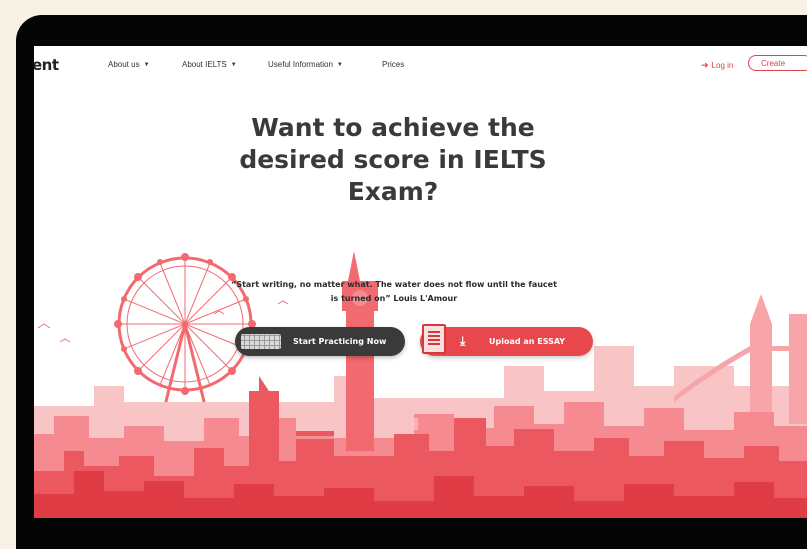 This screenshot has width=807, height=549. I want to click on nav-item-label: Prices, so click(393, 64).